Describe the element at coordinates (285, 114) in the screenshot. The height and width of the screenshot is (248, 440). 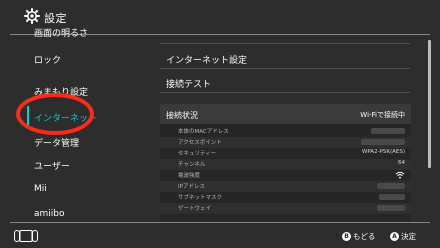
I see `connection-status-header: 接続状況 Wi-Fiで接続中` at that location.